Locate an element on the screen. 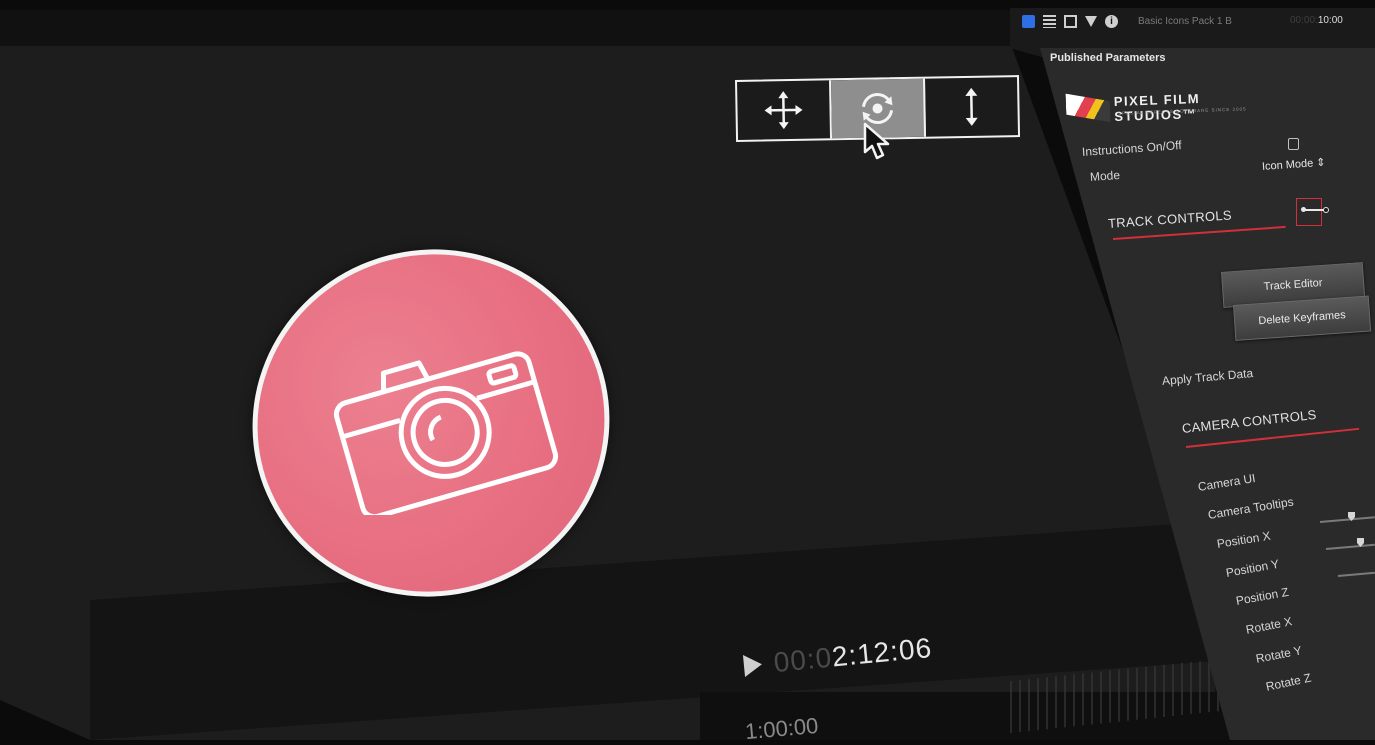 Image resolution: width=1375 pixels, height=745 pixels. video-inspector-tab-icon is located at coordinates (1028, 21).